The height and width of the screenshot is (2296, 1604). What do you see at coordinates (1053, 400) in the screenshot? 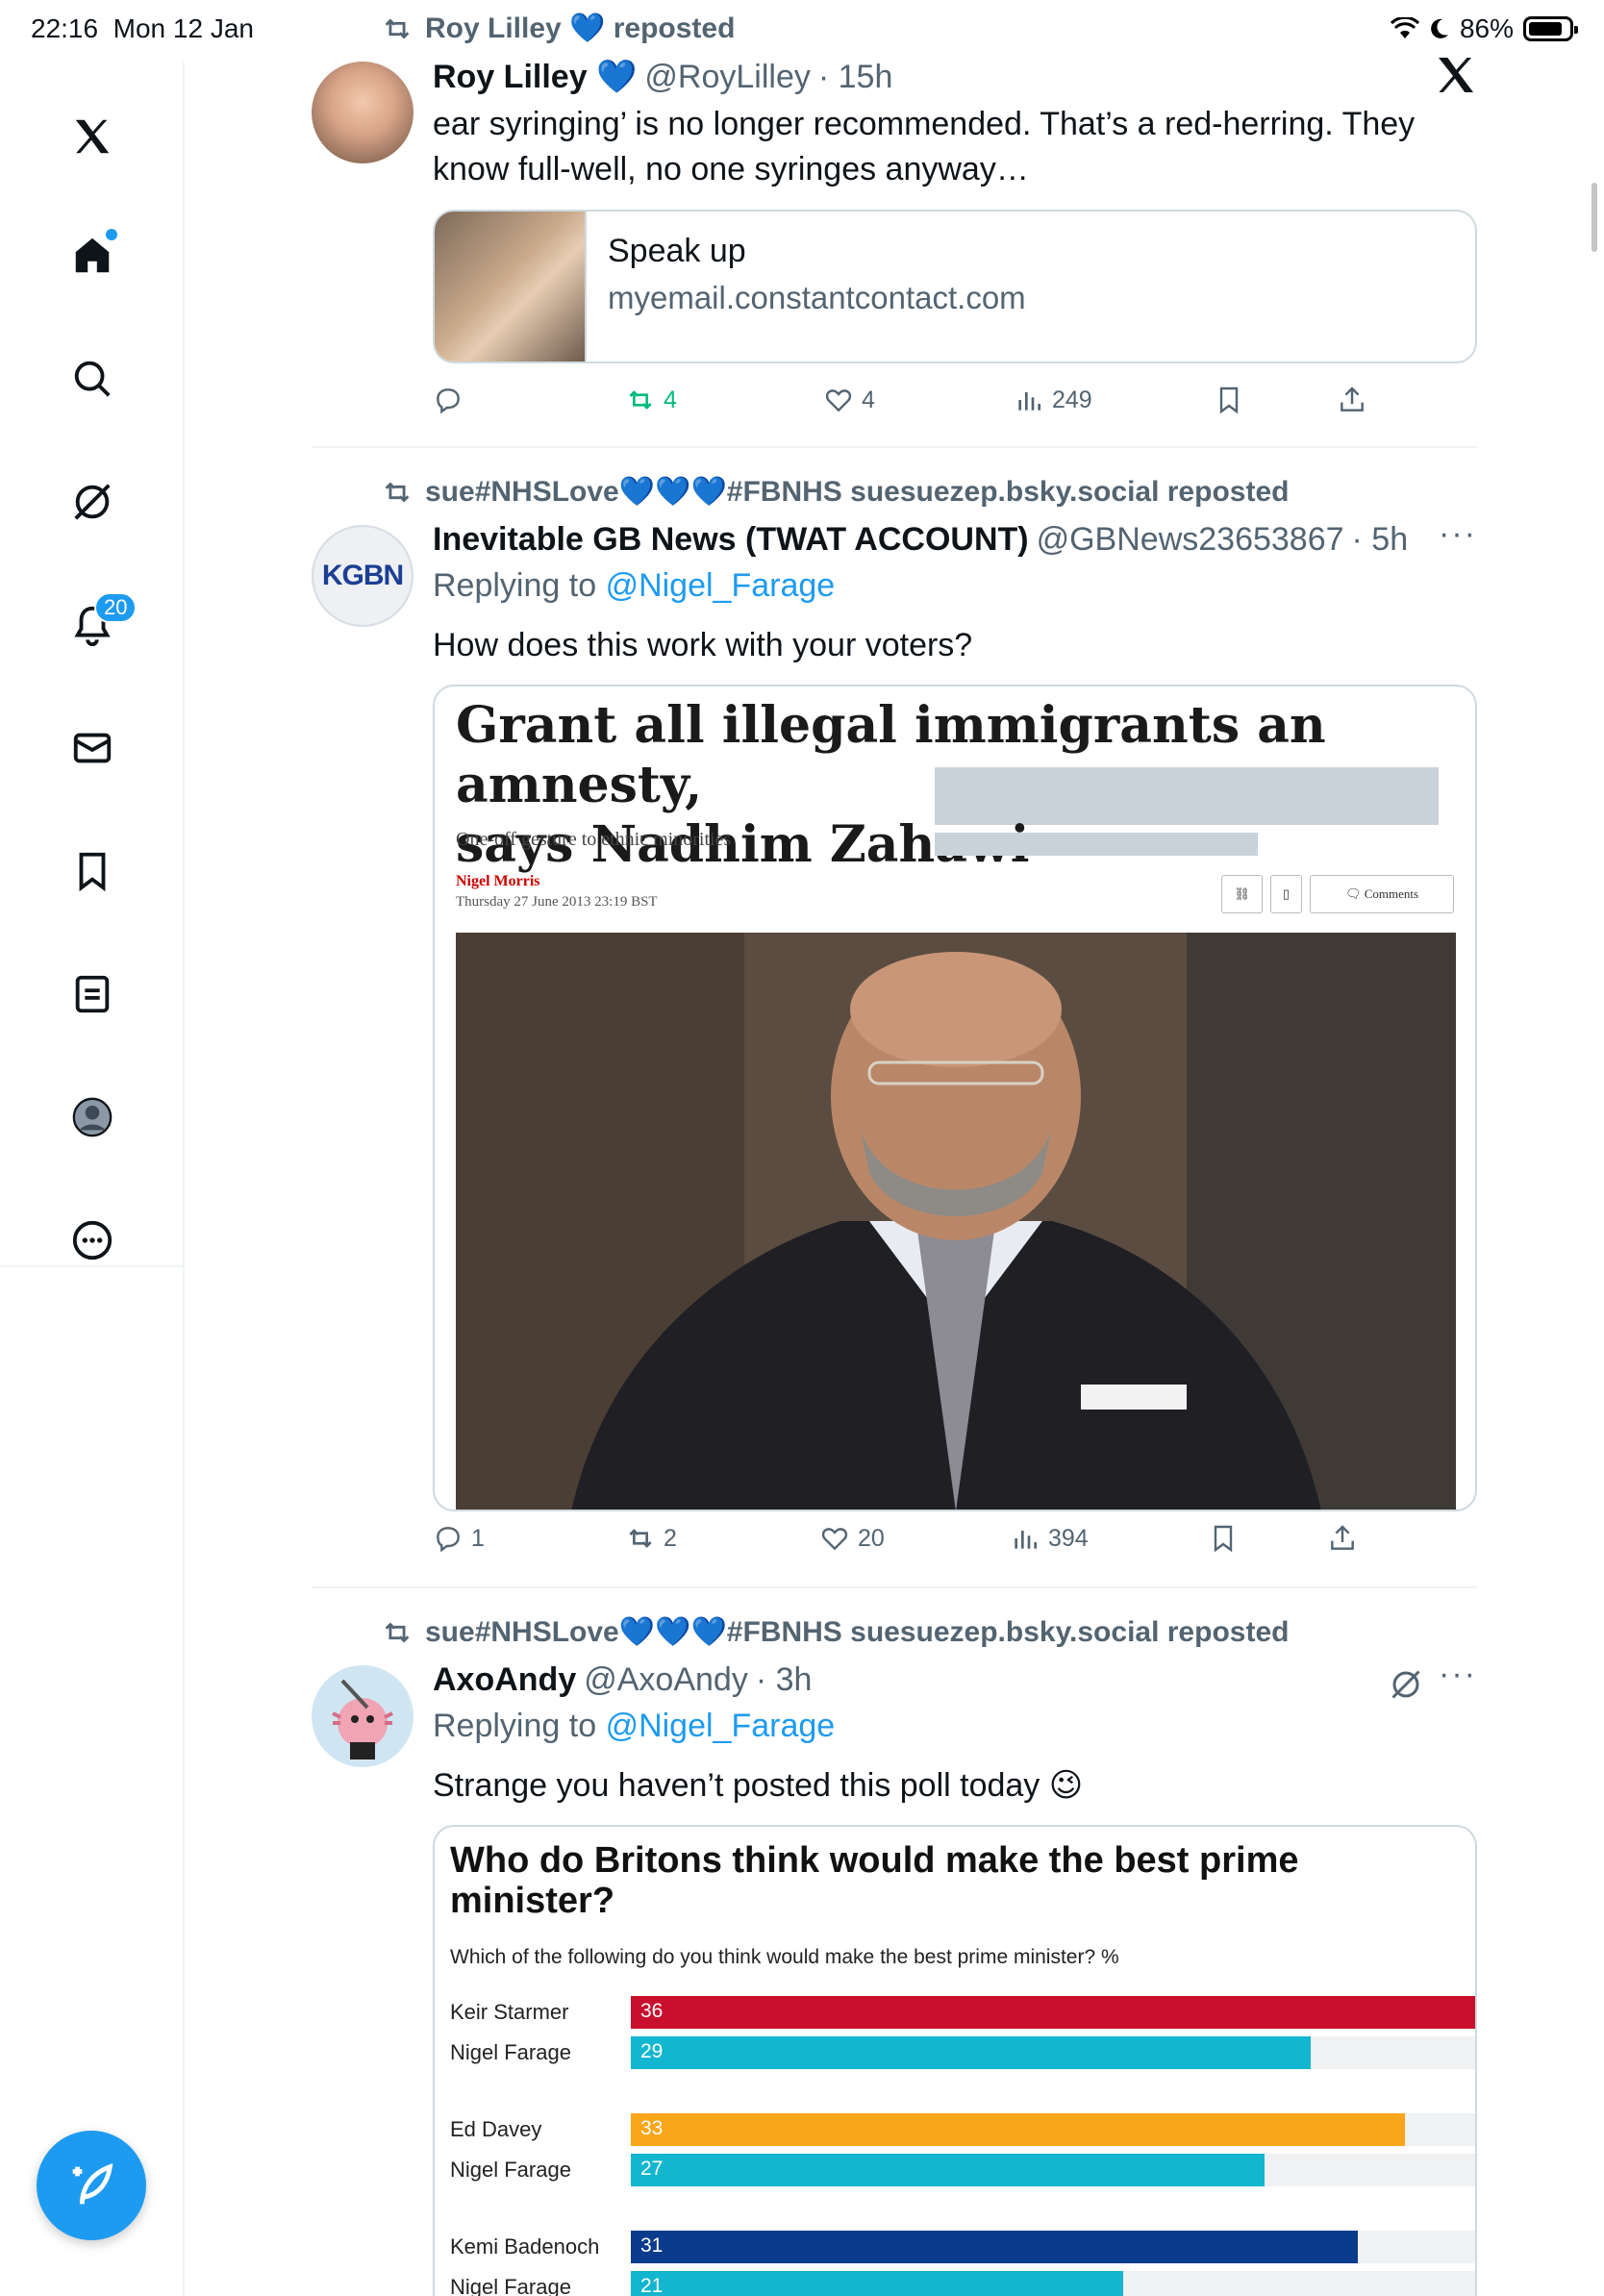
I see `views-button: 249` at bounding box center [1053, 400].